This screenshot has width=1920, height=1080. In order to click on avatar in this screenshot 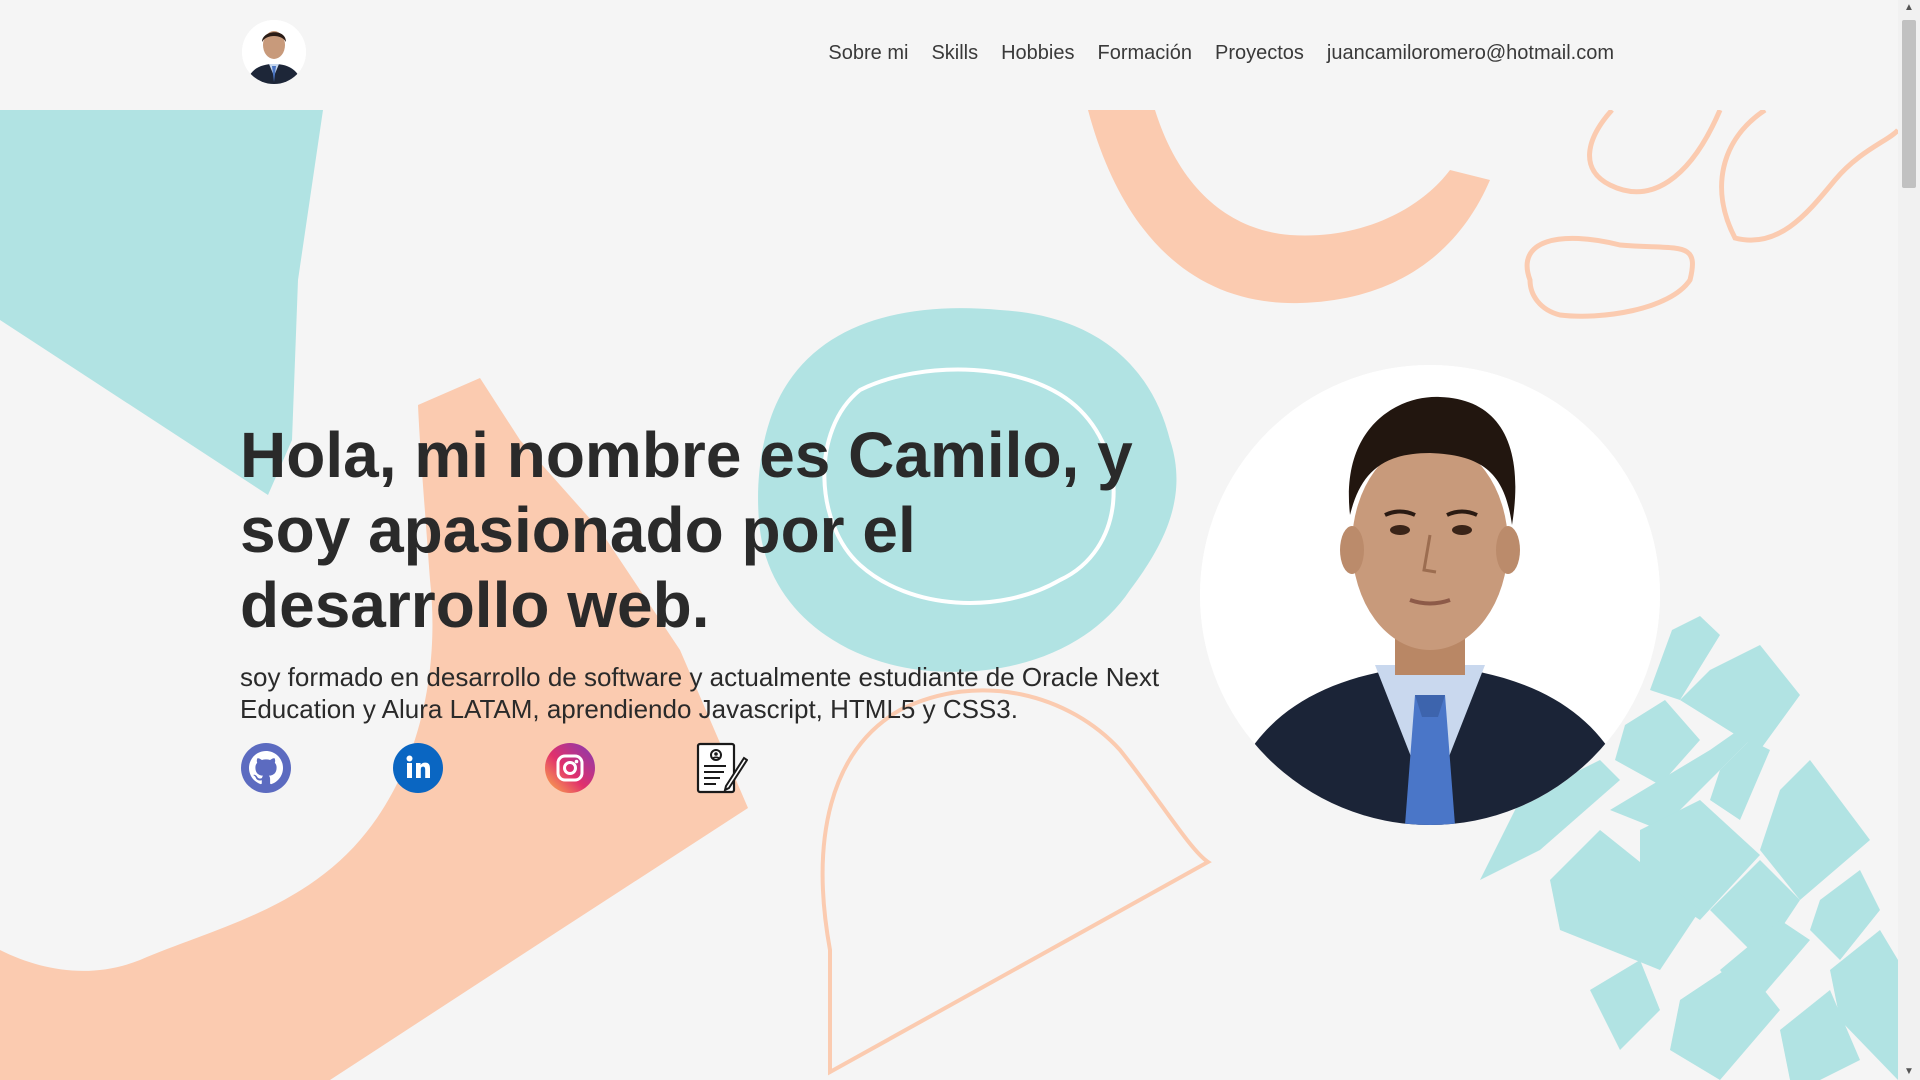, I will do `click(274, 52)`.